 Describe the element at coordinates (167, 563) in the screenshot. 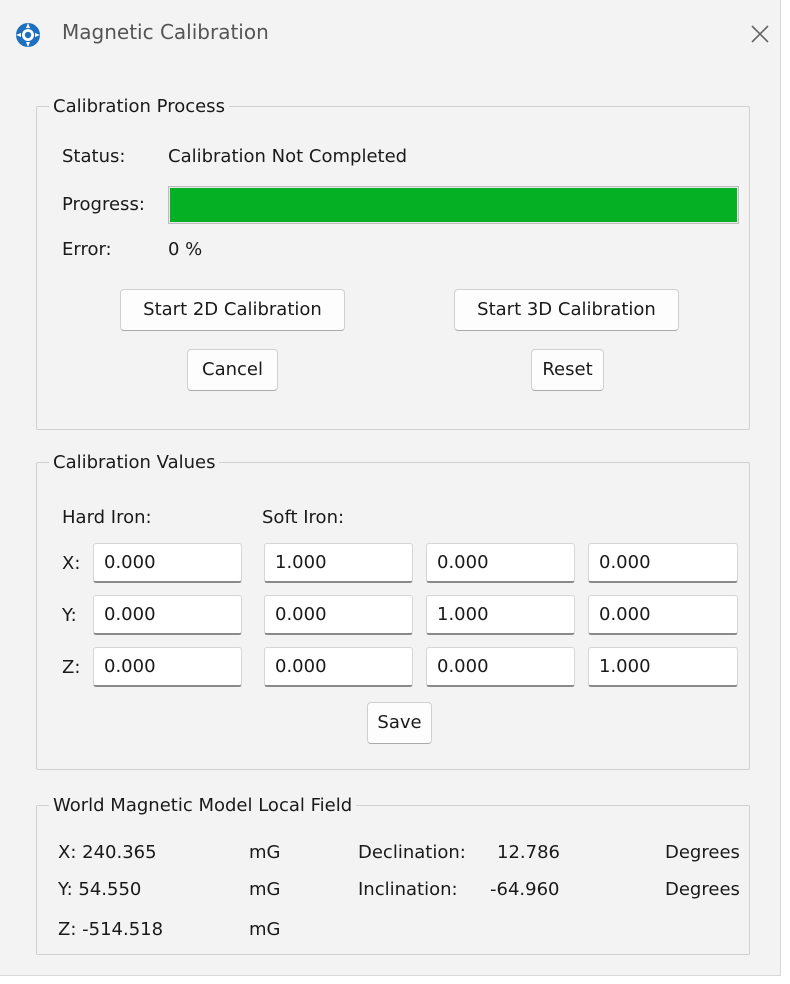

I see `hard-iron-x-input: 0.000` at that location.